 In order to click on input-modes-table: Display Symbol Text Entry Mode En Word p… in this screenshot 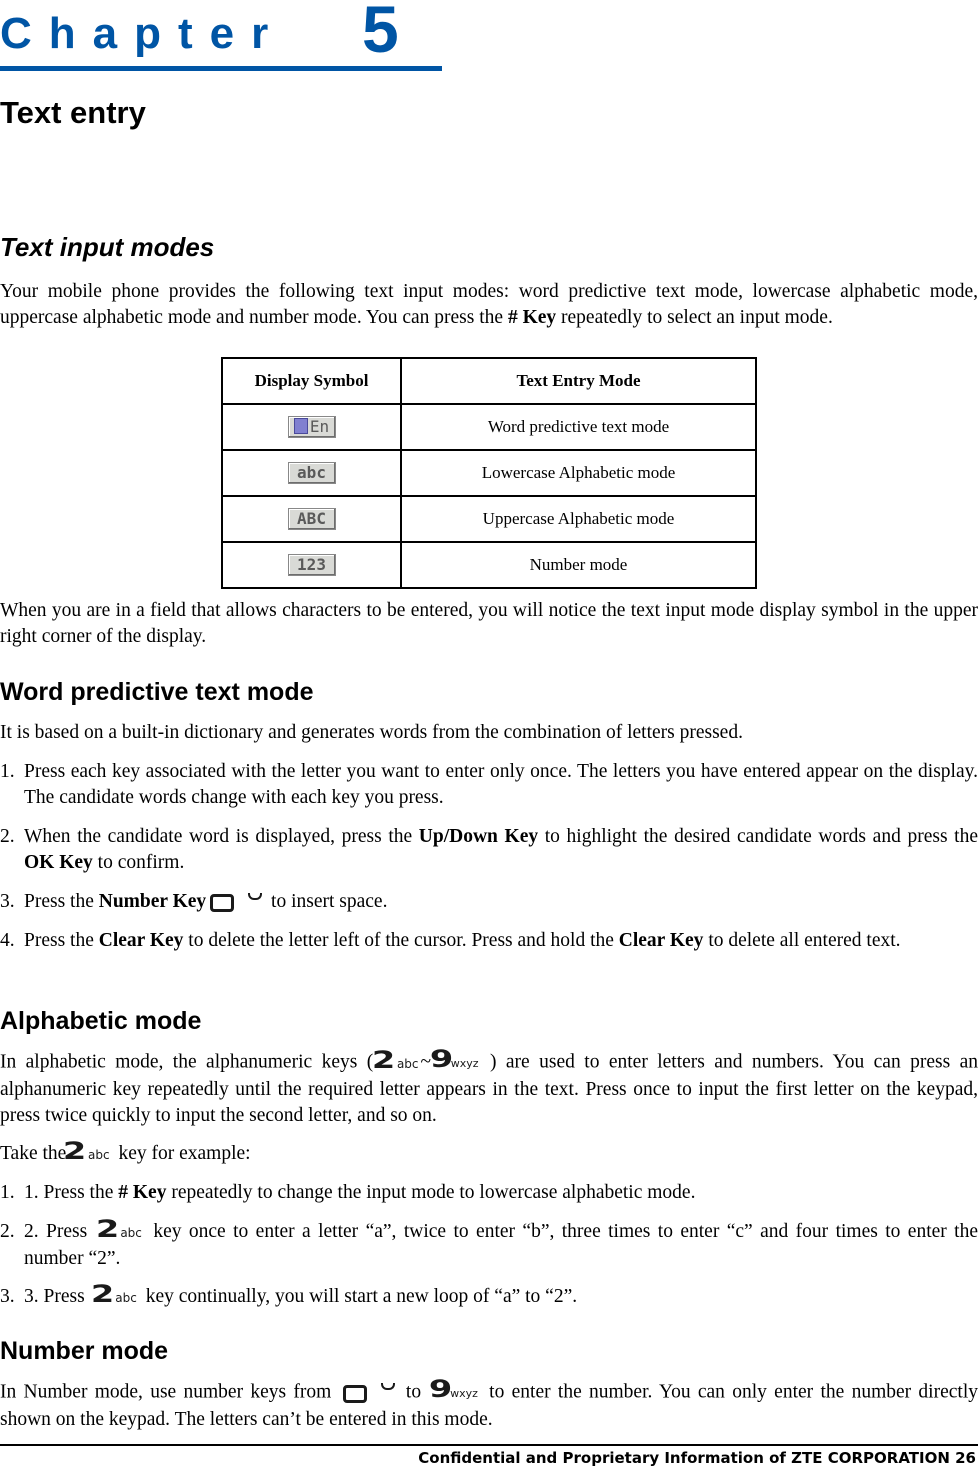, I will do `click(489, 473)`.